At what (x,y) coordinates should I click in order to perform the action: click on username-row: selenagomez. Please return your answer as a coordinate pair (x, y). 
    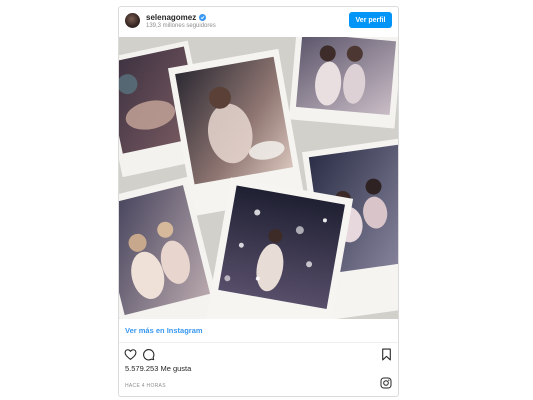
    Looking at the image, I should click on (176, 17).